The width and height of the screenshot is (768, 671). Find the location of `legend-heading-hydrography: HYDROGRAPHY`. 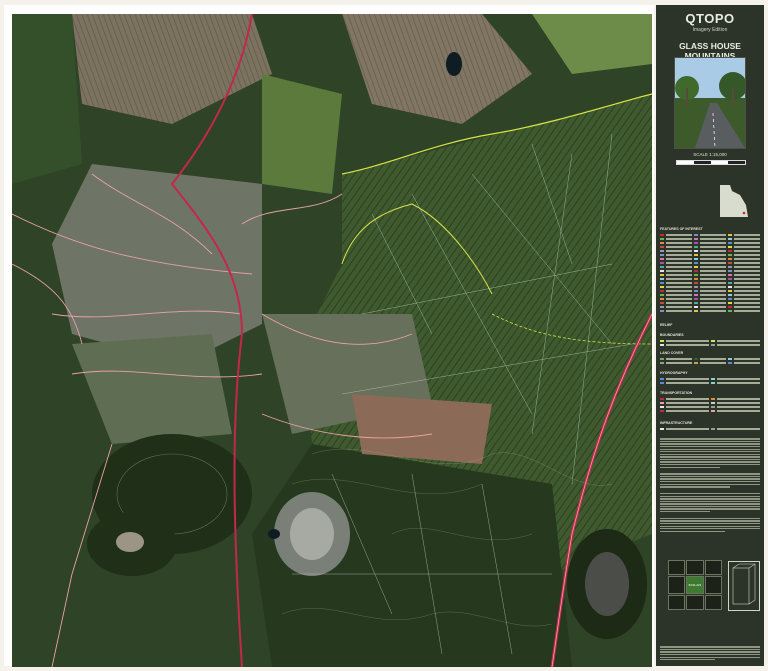

legend-heading-hydrography: HYDROGRAPHY is located at coordinates (674, 373).